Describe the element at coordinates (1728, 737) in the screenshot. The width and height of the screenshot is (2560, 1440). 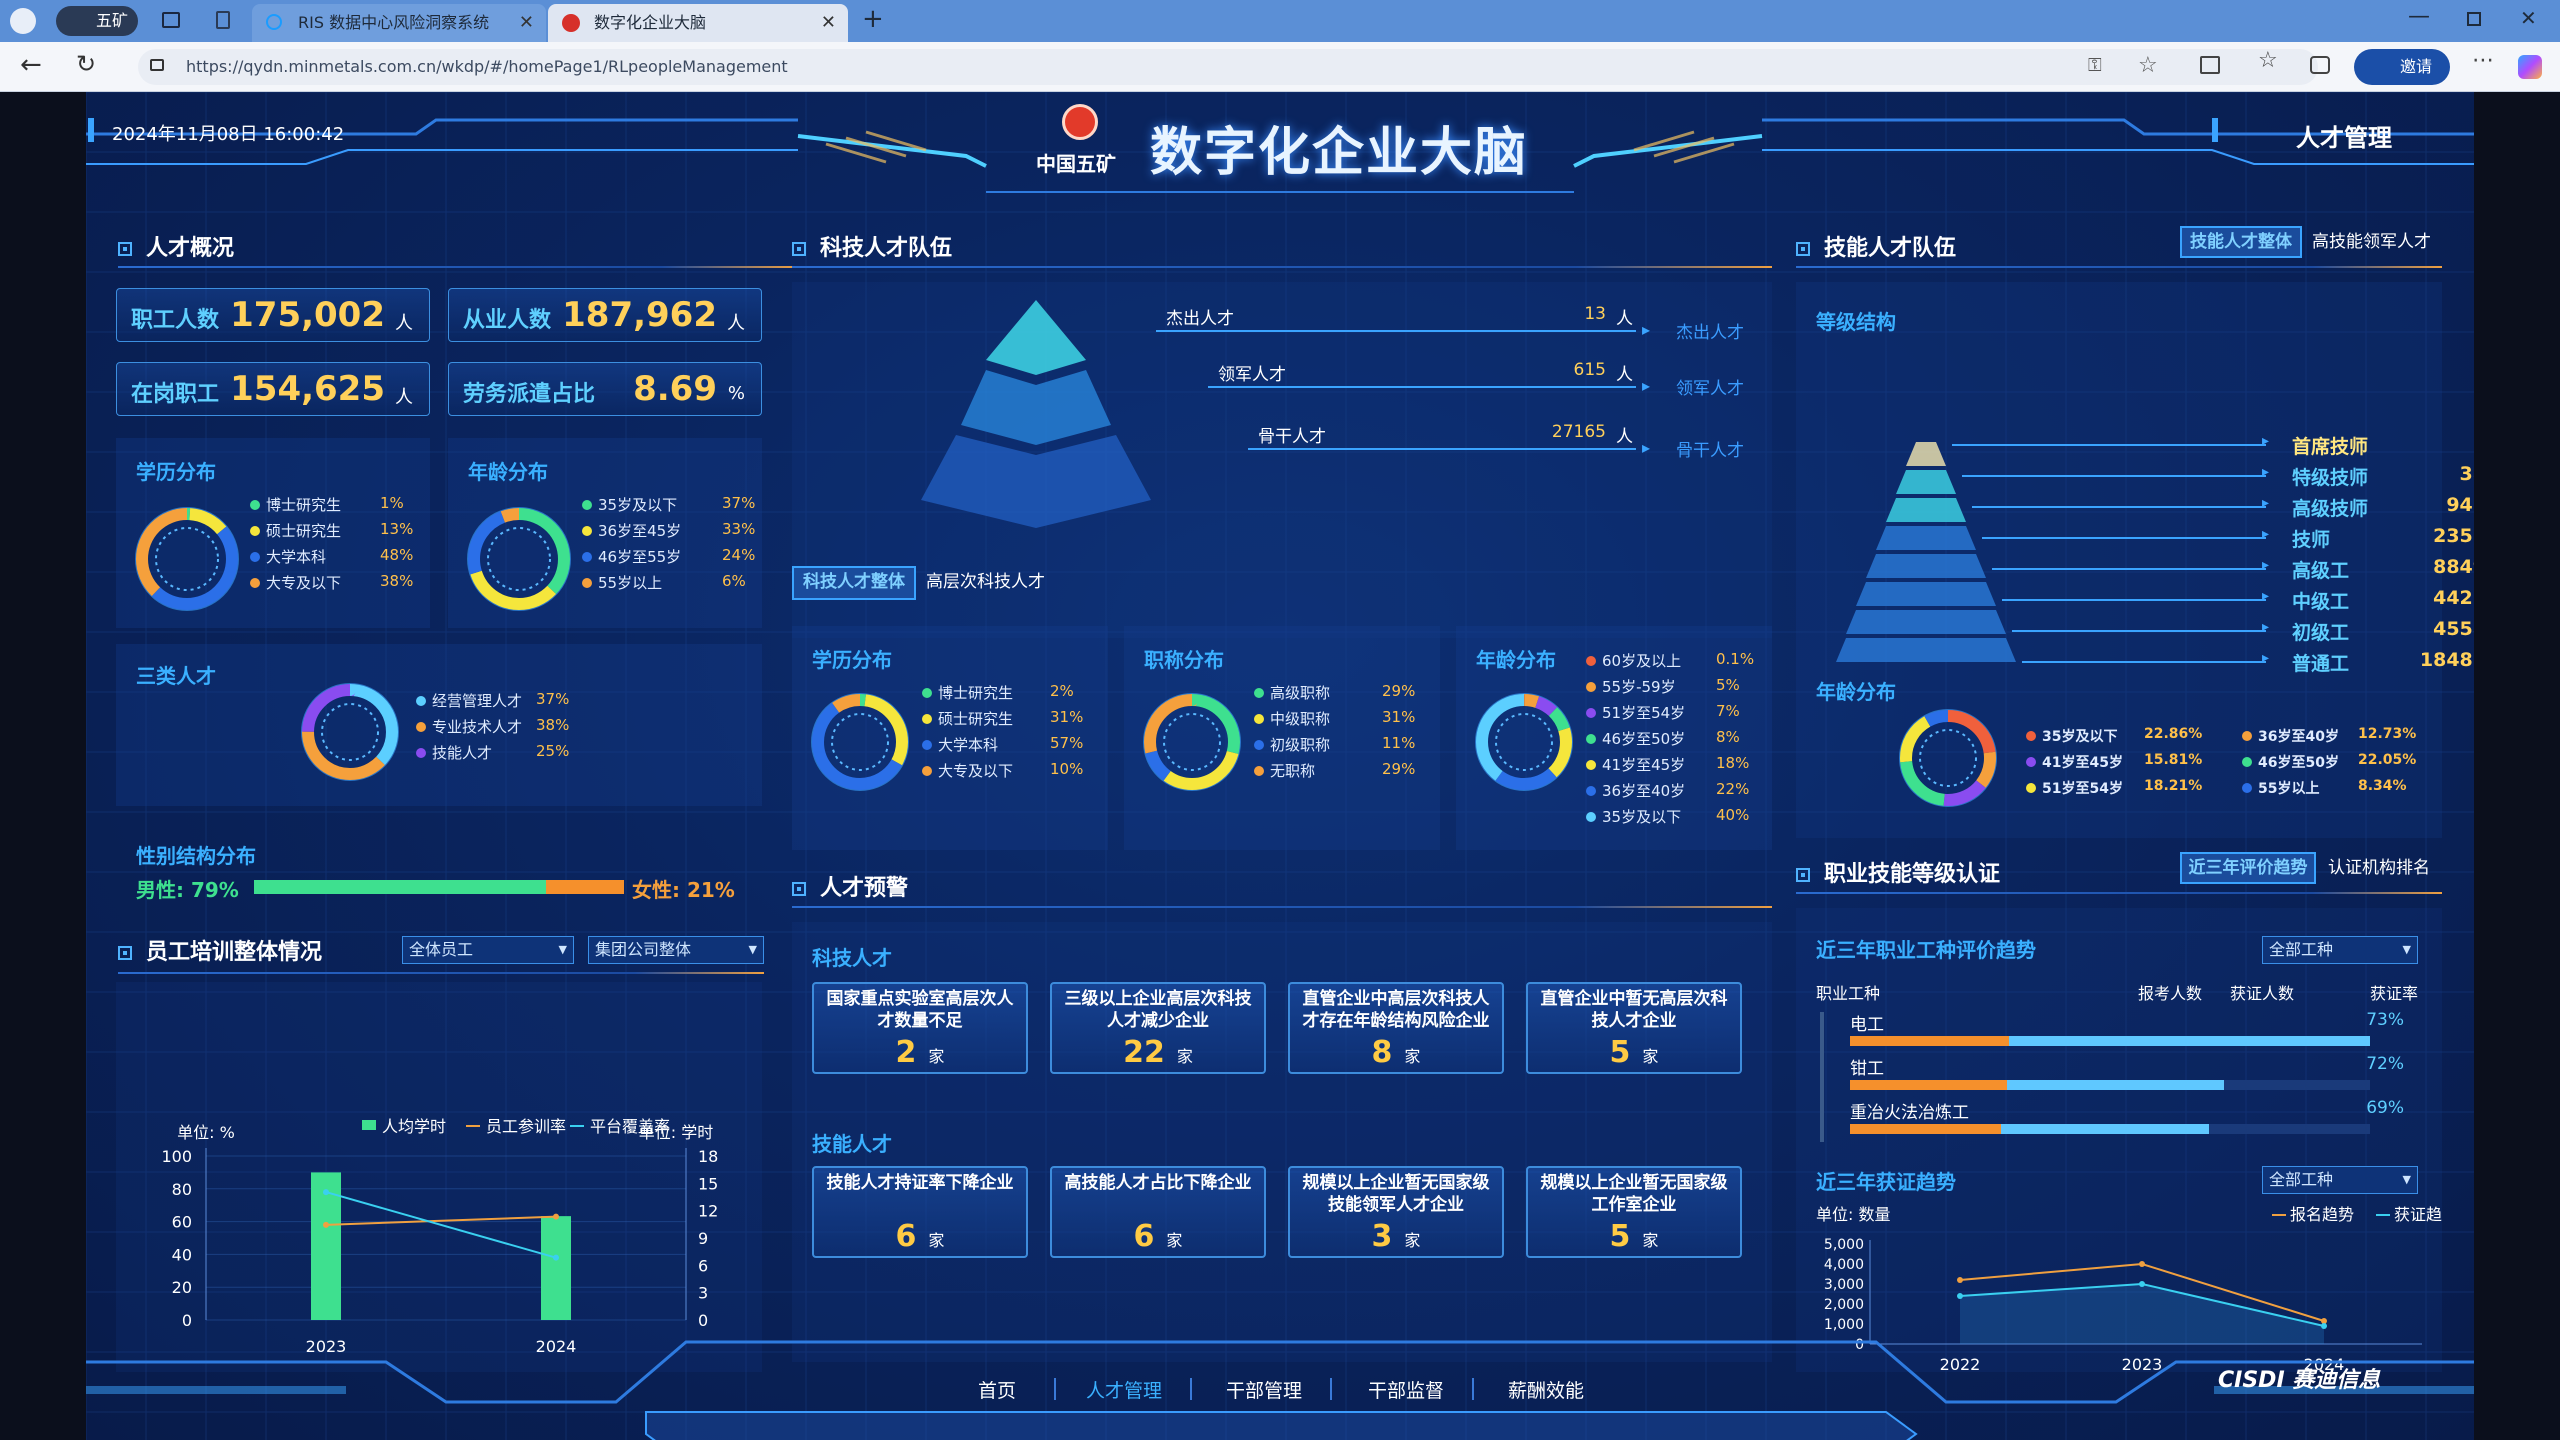
I see `legend-pct: 8%` at that location.